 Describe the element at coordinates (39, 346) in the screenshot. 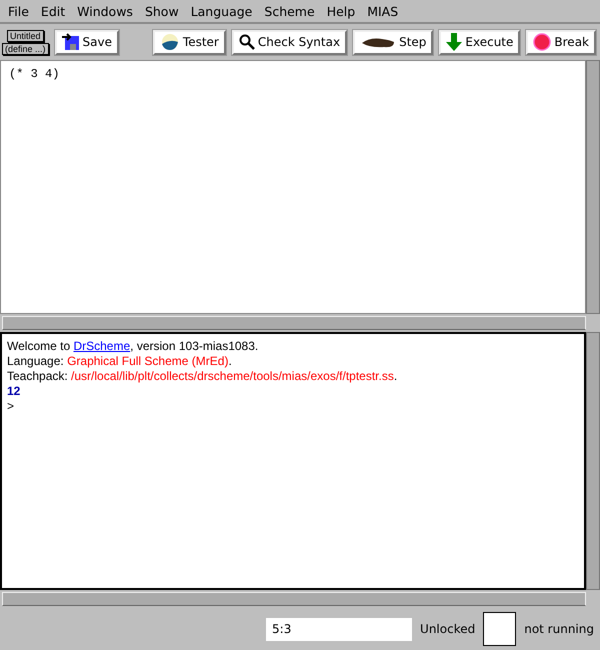

I see `console-text: Welcome to` at that location.